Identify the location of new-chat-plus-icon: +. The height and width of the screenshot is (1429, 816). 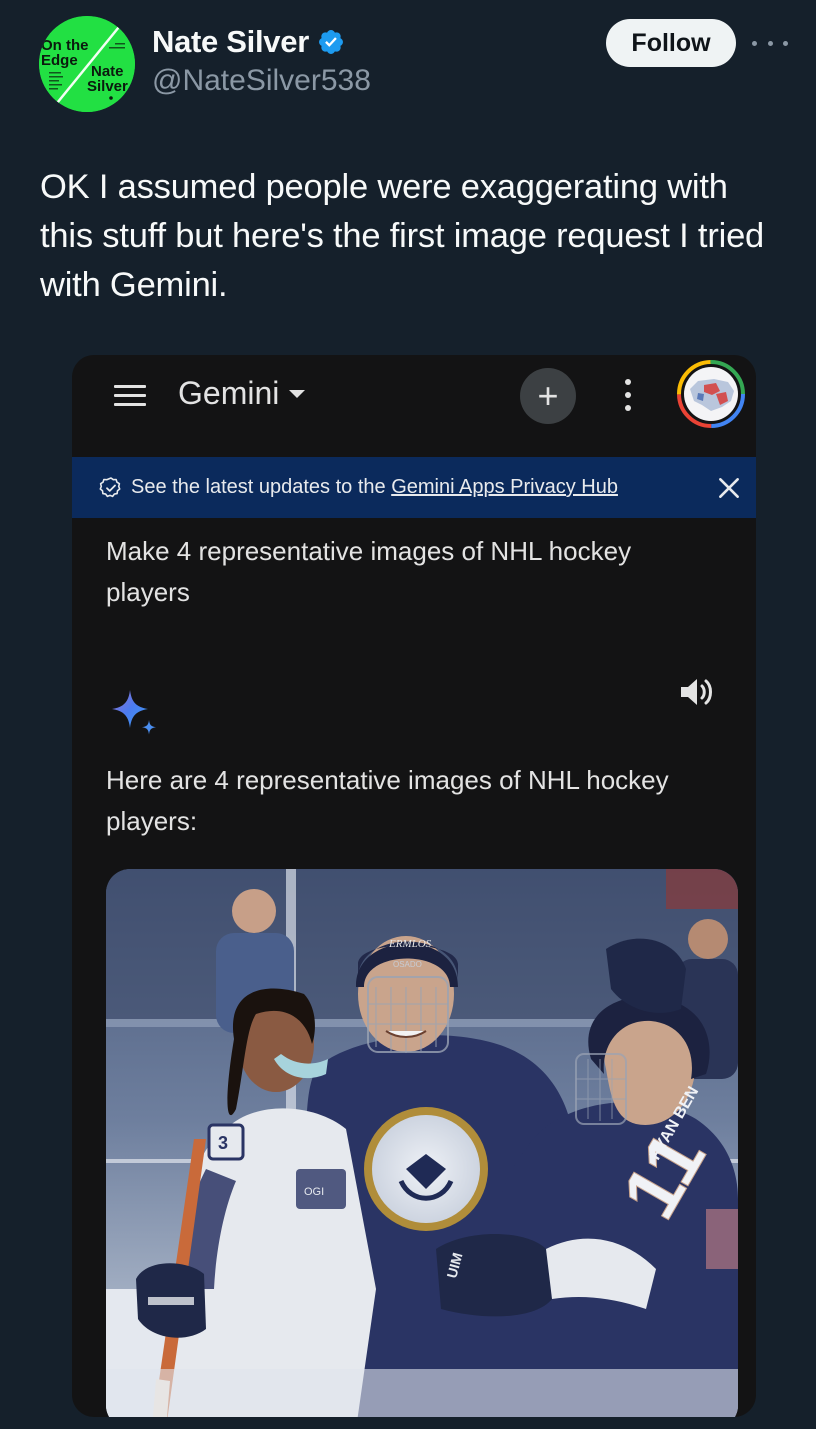
(548, 396).